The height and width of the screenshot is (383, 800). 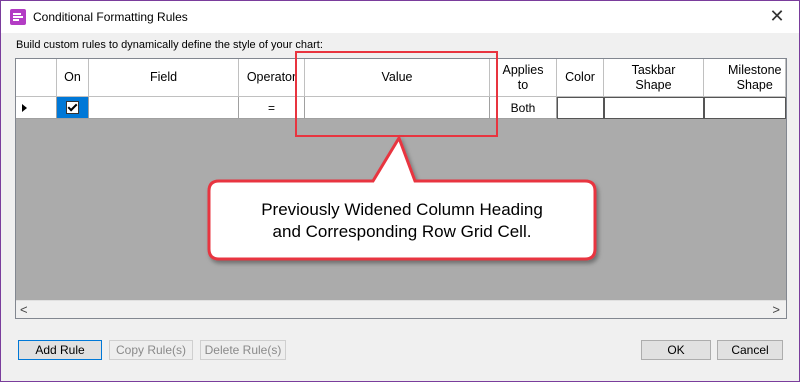 What do you see at coordinates (243, 350) in the screenshot?
I see `delete-rule-button: Delete Rule(s)` at bounding box center [243, 350].